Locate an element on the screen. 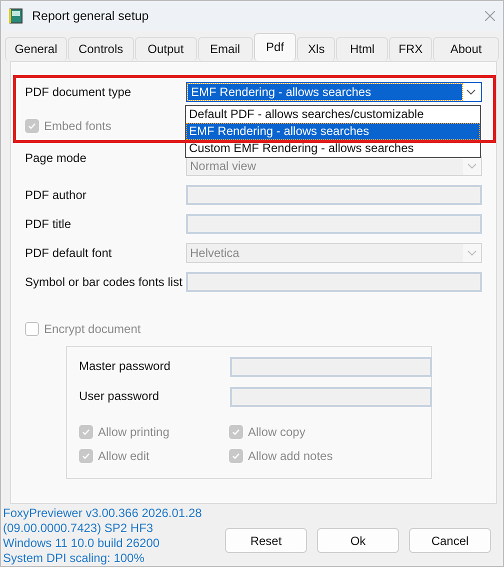  field-label: Page mode is located at coordinates (56, 158).